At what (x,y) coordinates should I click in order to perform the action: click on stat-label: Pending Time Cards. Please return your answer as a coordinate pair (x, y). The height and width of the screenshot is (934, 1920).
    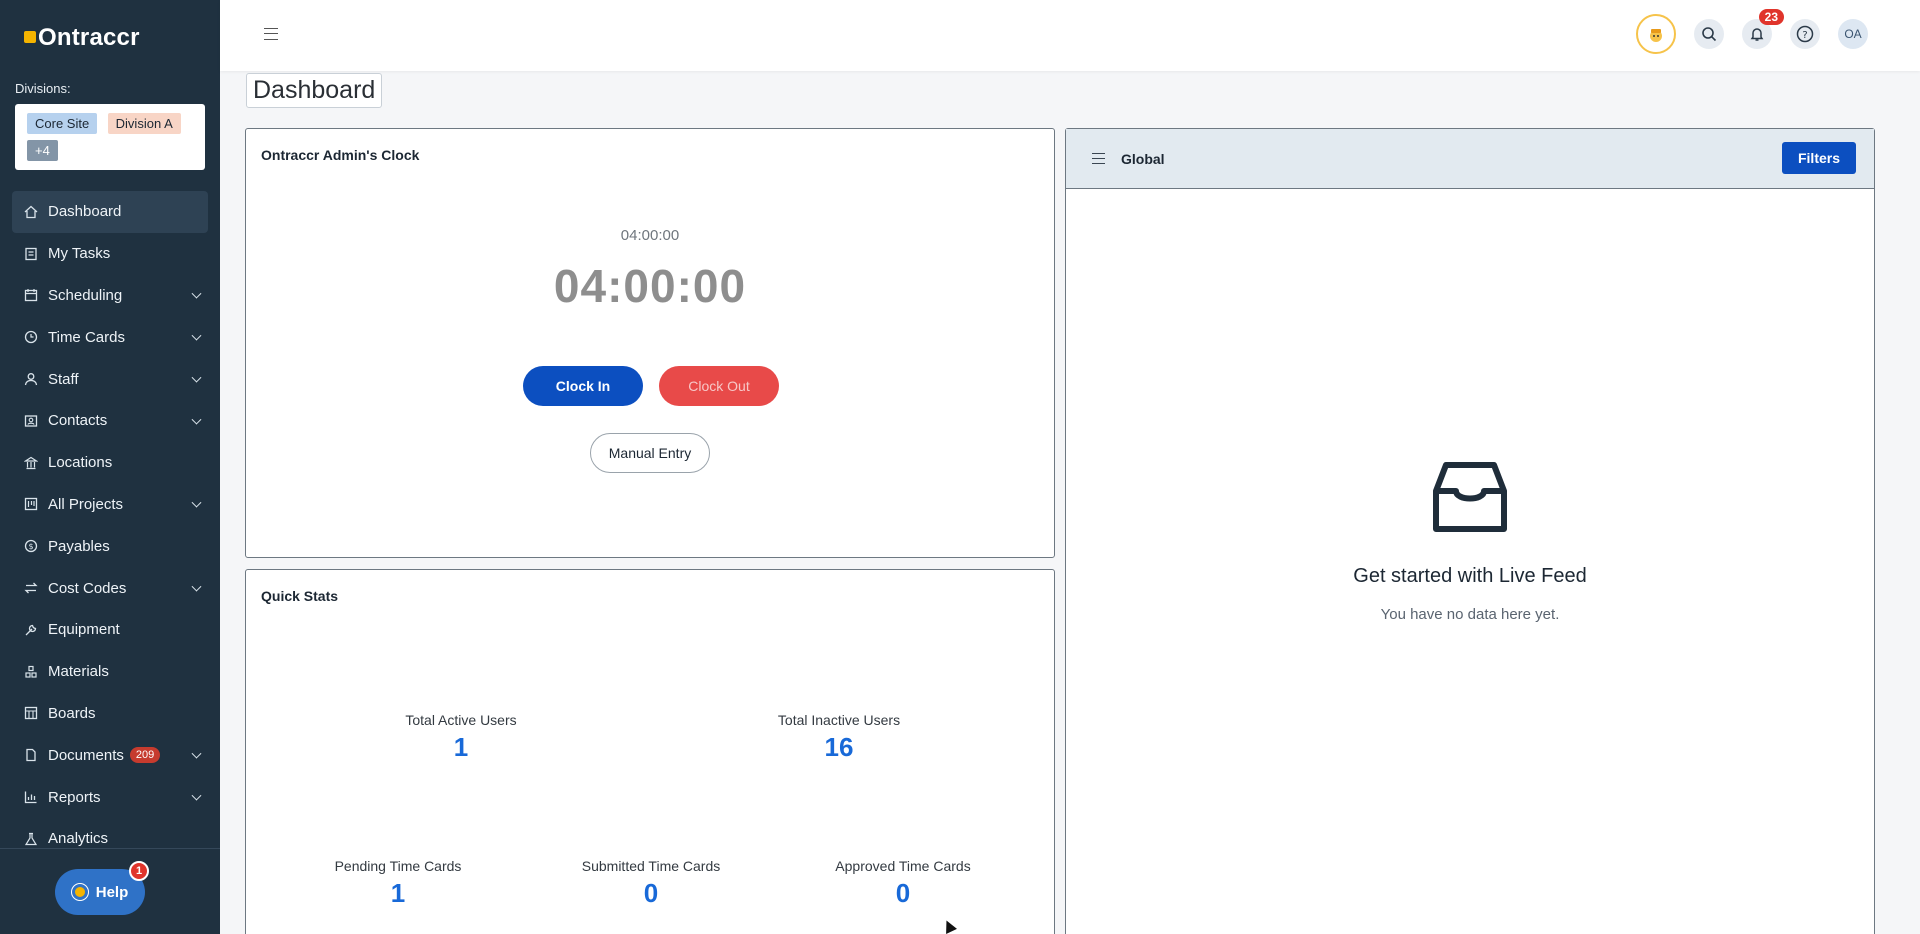
    Looking at the image, I should click on (398, 866).